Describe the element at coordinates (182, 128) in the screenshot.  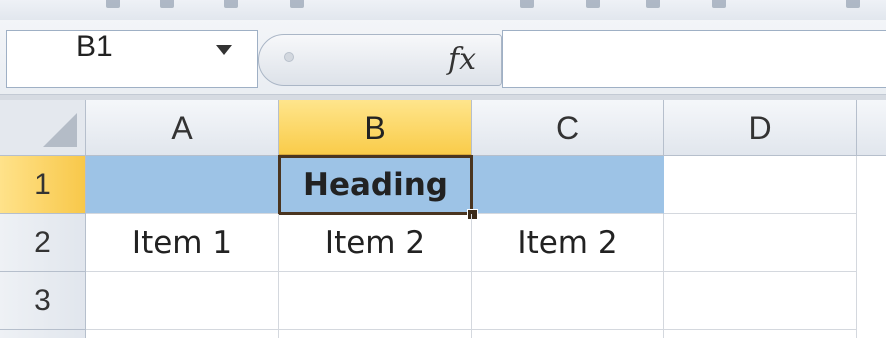
I see `column-header-a: A` at that location.